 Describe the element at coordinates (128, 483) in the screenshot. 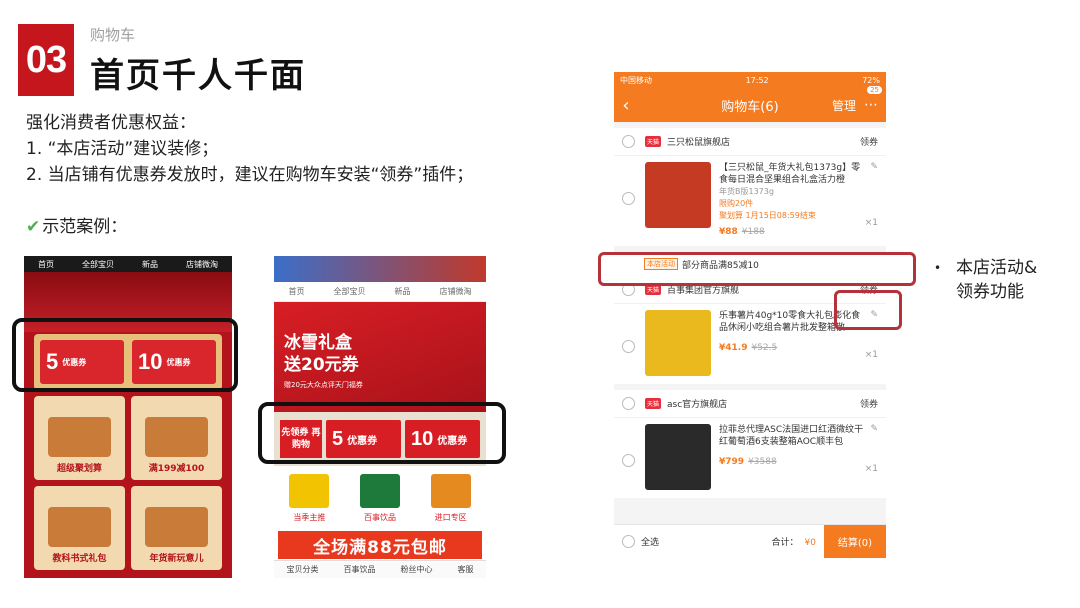

I see `product-grid: 超级聚划算 满199减100 教科书式礼包 年货新玩意儿` at that location.